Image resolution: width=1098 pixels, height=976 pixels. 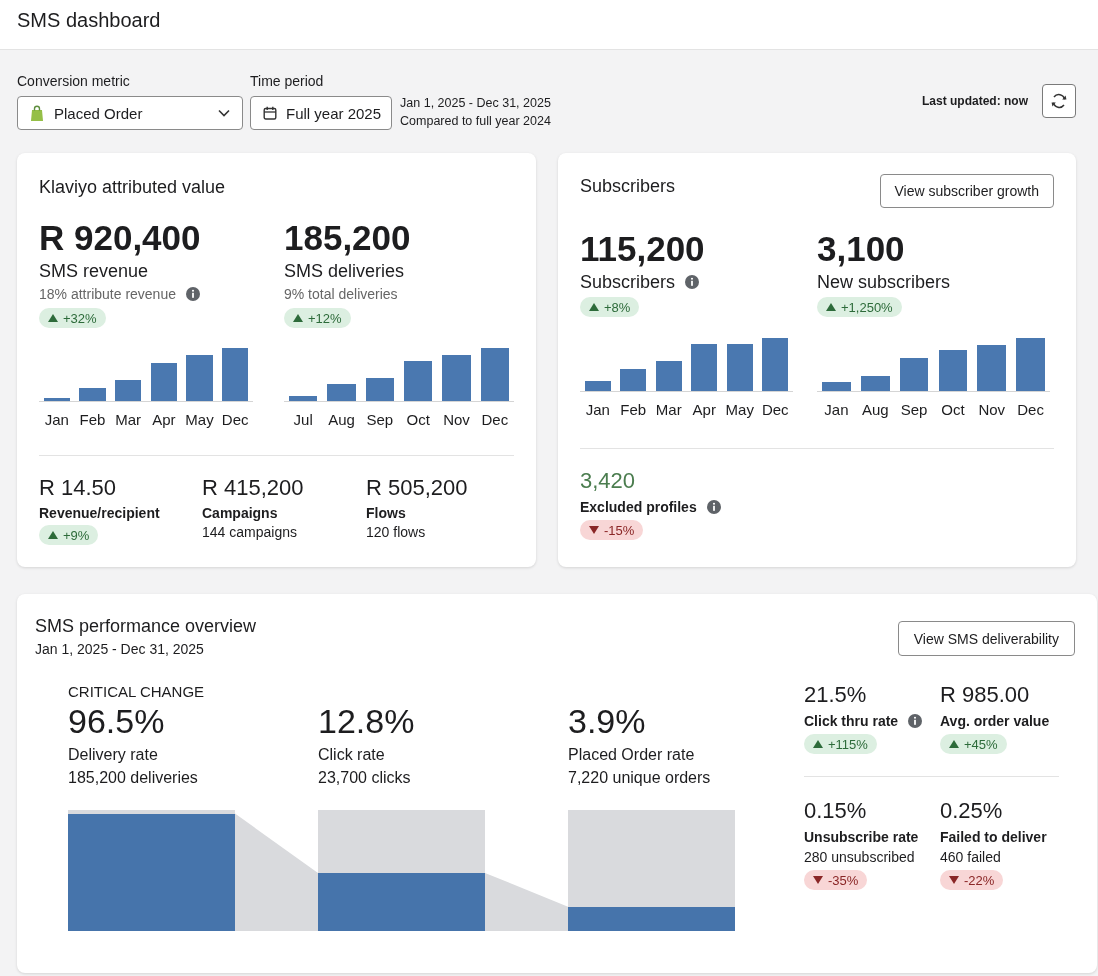 I want to click on refresh-button, so click(x=1059, y=101).